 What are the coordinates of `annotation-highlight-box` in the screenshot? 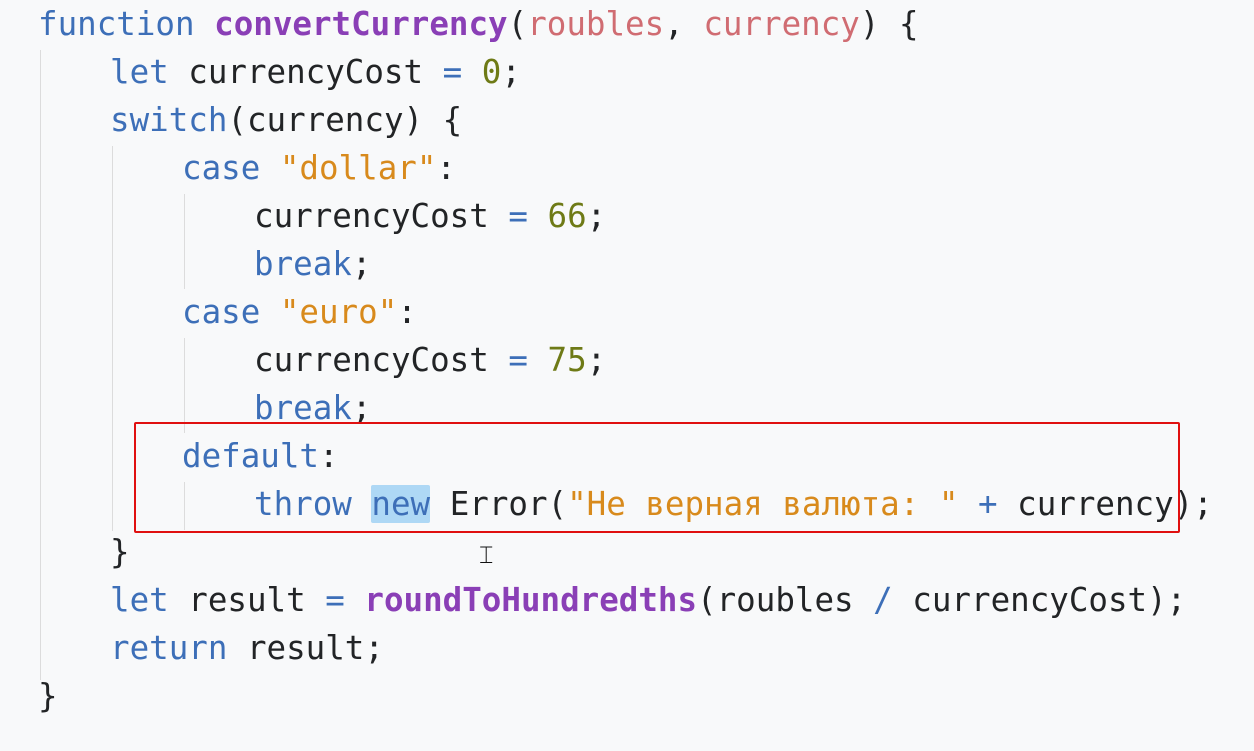 It's located at (657, 477).